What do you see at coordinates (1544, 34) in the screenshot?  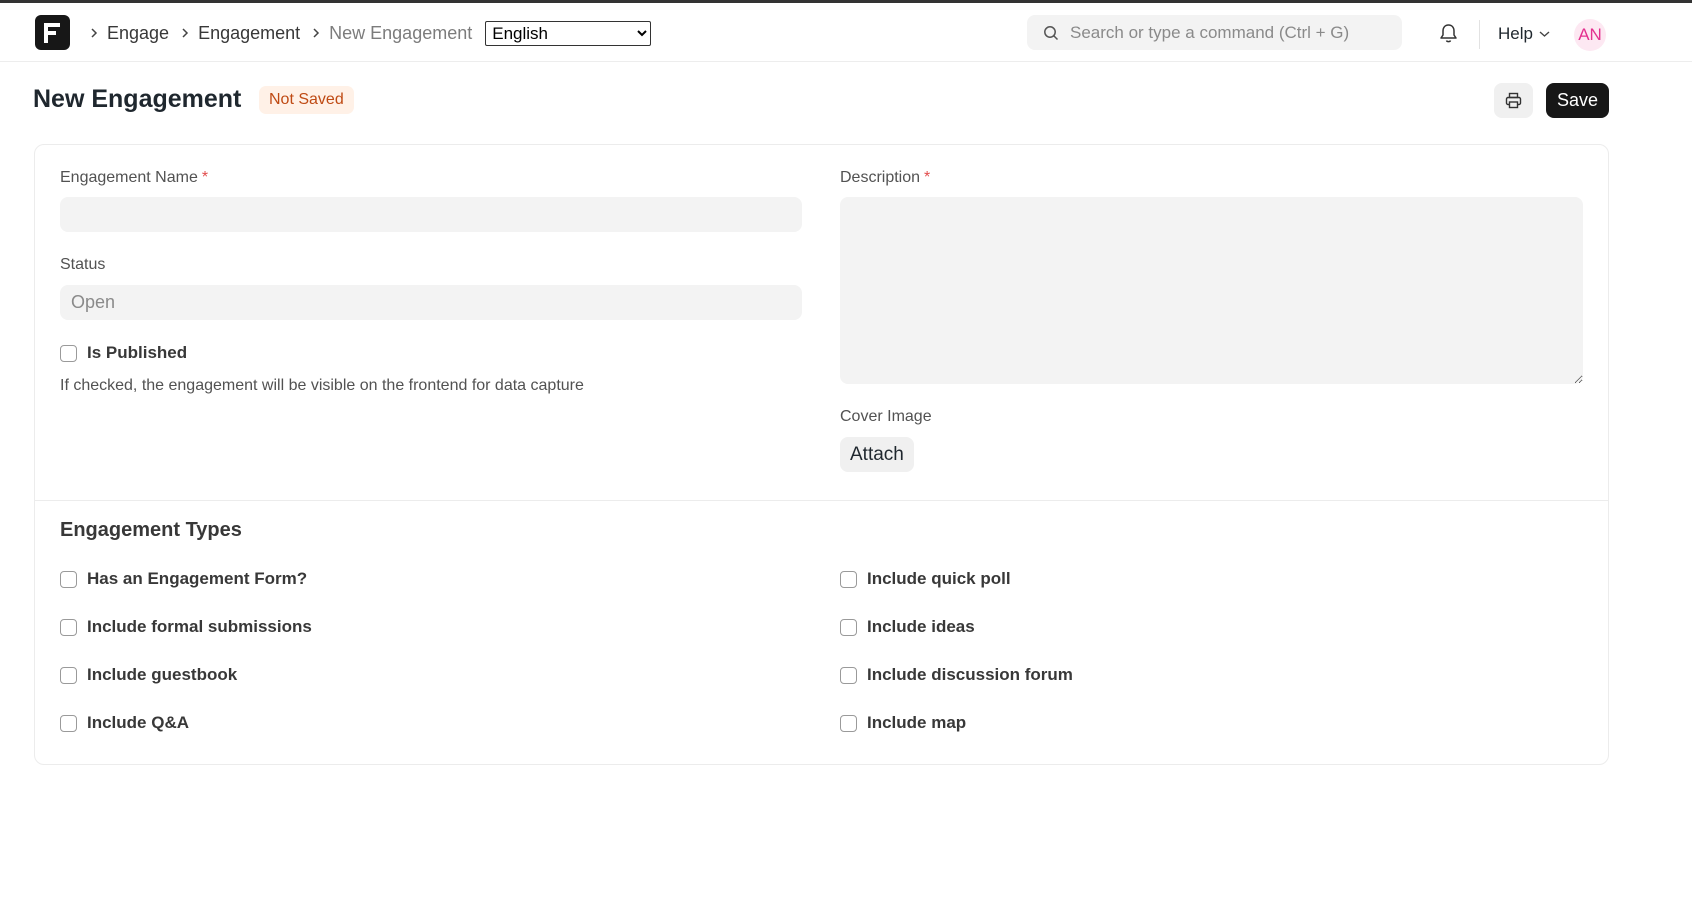 I see `chevron-down-icon` at bounding box center [1544, 34].